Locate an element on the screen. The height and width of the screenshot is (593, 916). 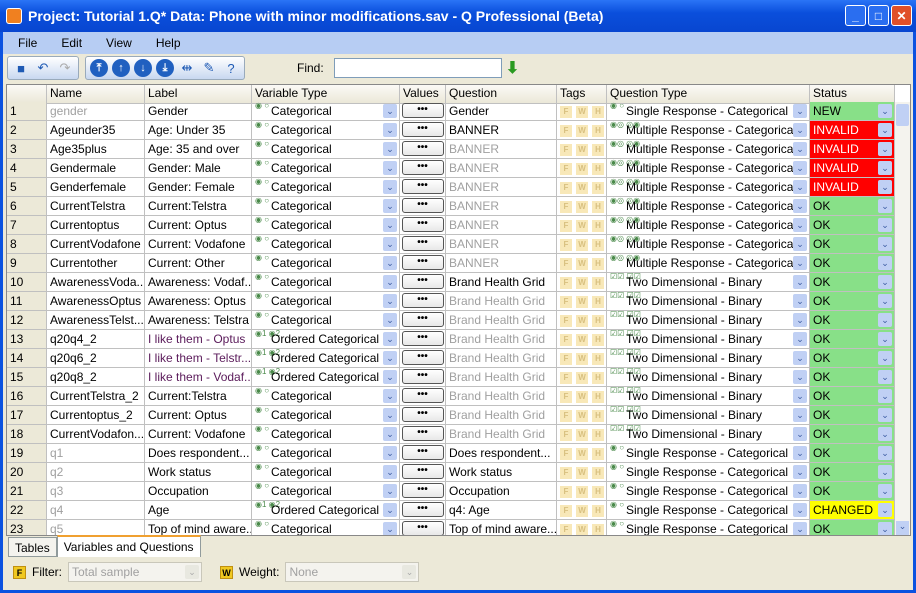
name-cell: Currentoptus_2 is located at coordinates (96, 415).